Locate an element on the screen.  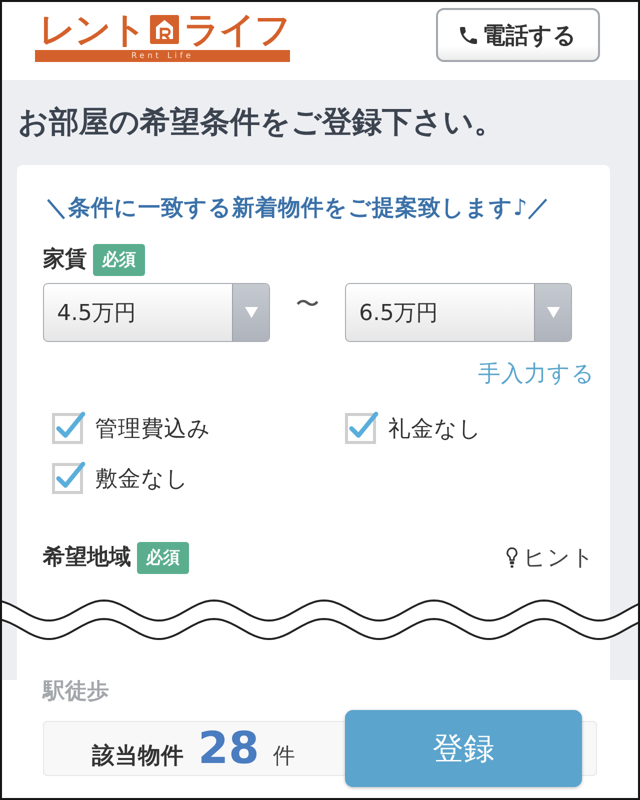
hint-link: ヒント is located at coordinates (550, 558).